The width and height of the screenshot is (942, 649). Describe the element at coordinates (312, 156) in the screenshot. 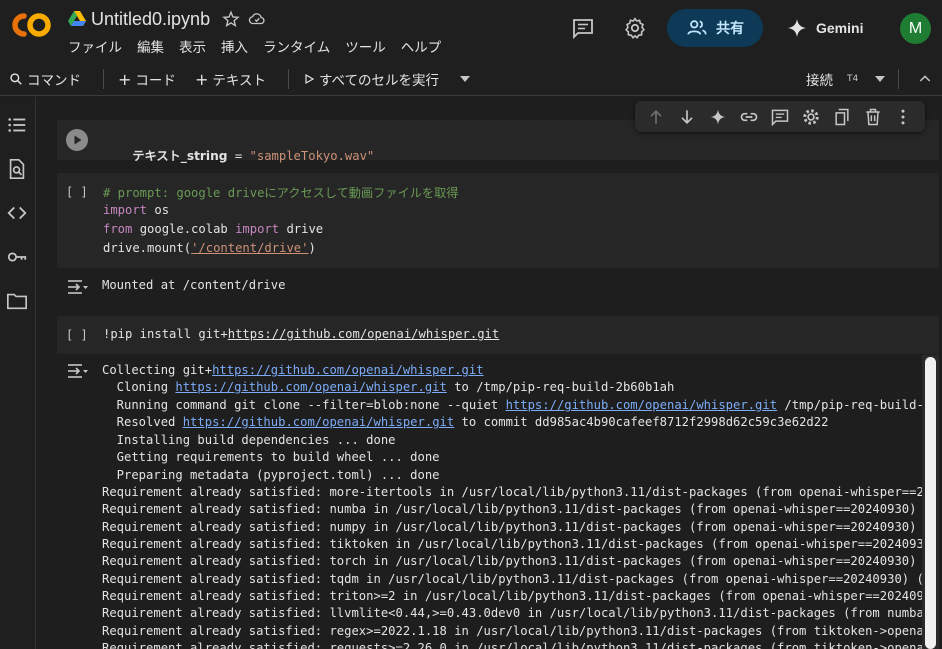

I see `code-string: "sampleTokyo.wav"` at that location.